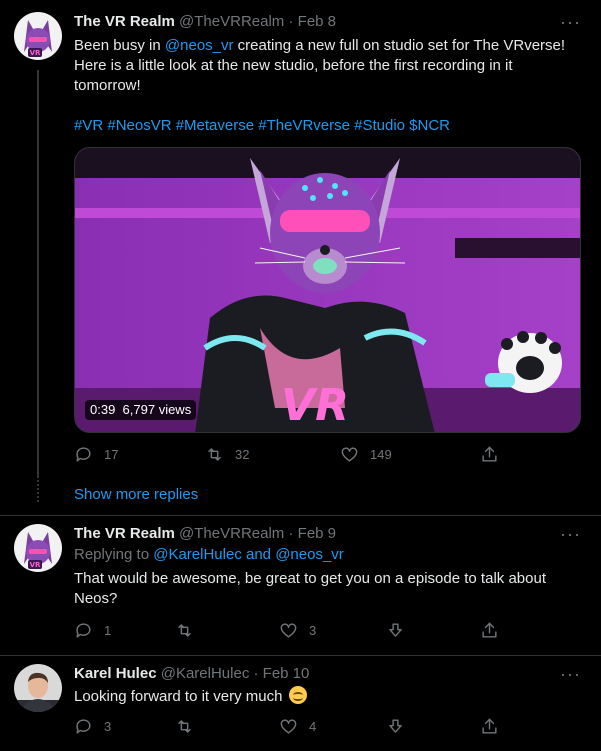  I want to click on replying-to: Replying to @KarelHulec and @neos_vr, so click(209, 555).